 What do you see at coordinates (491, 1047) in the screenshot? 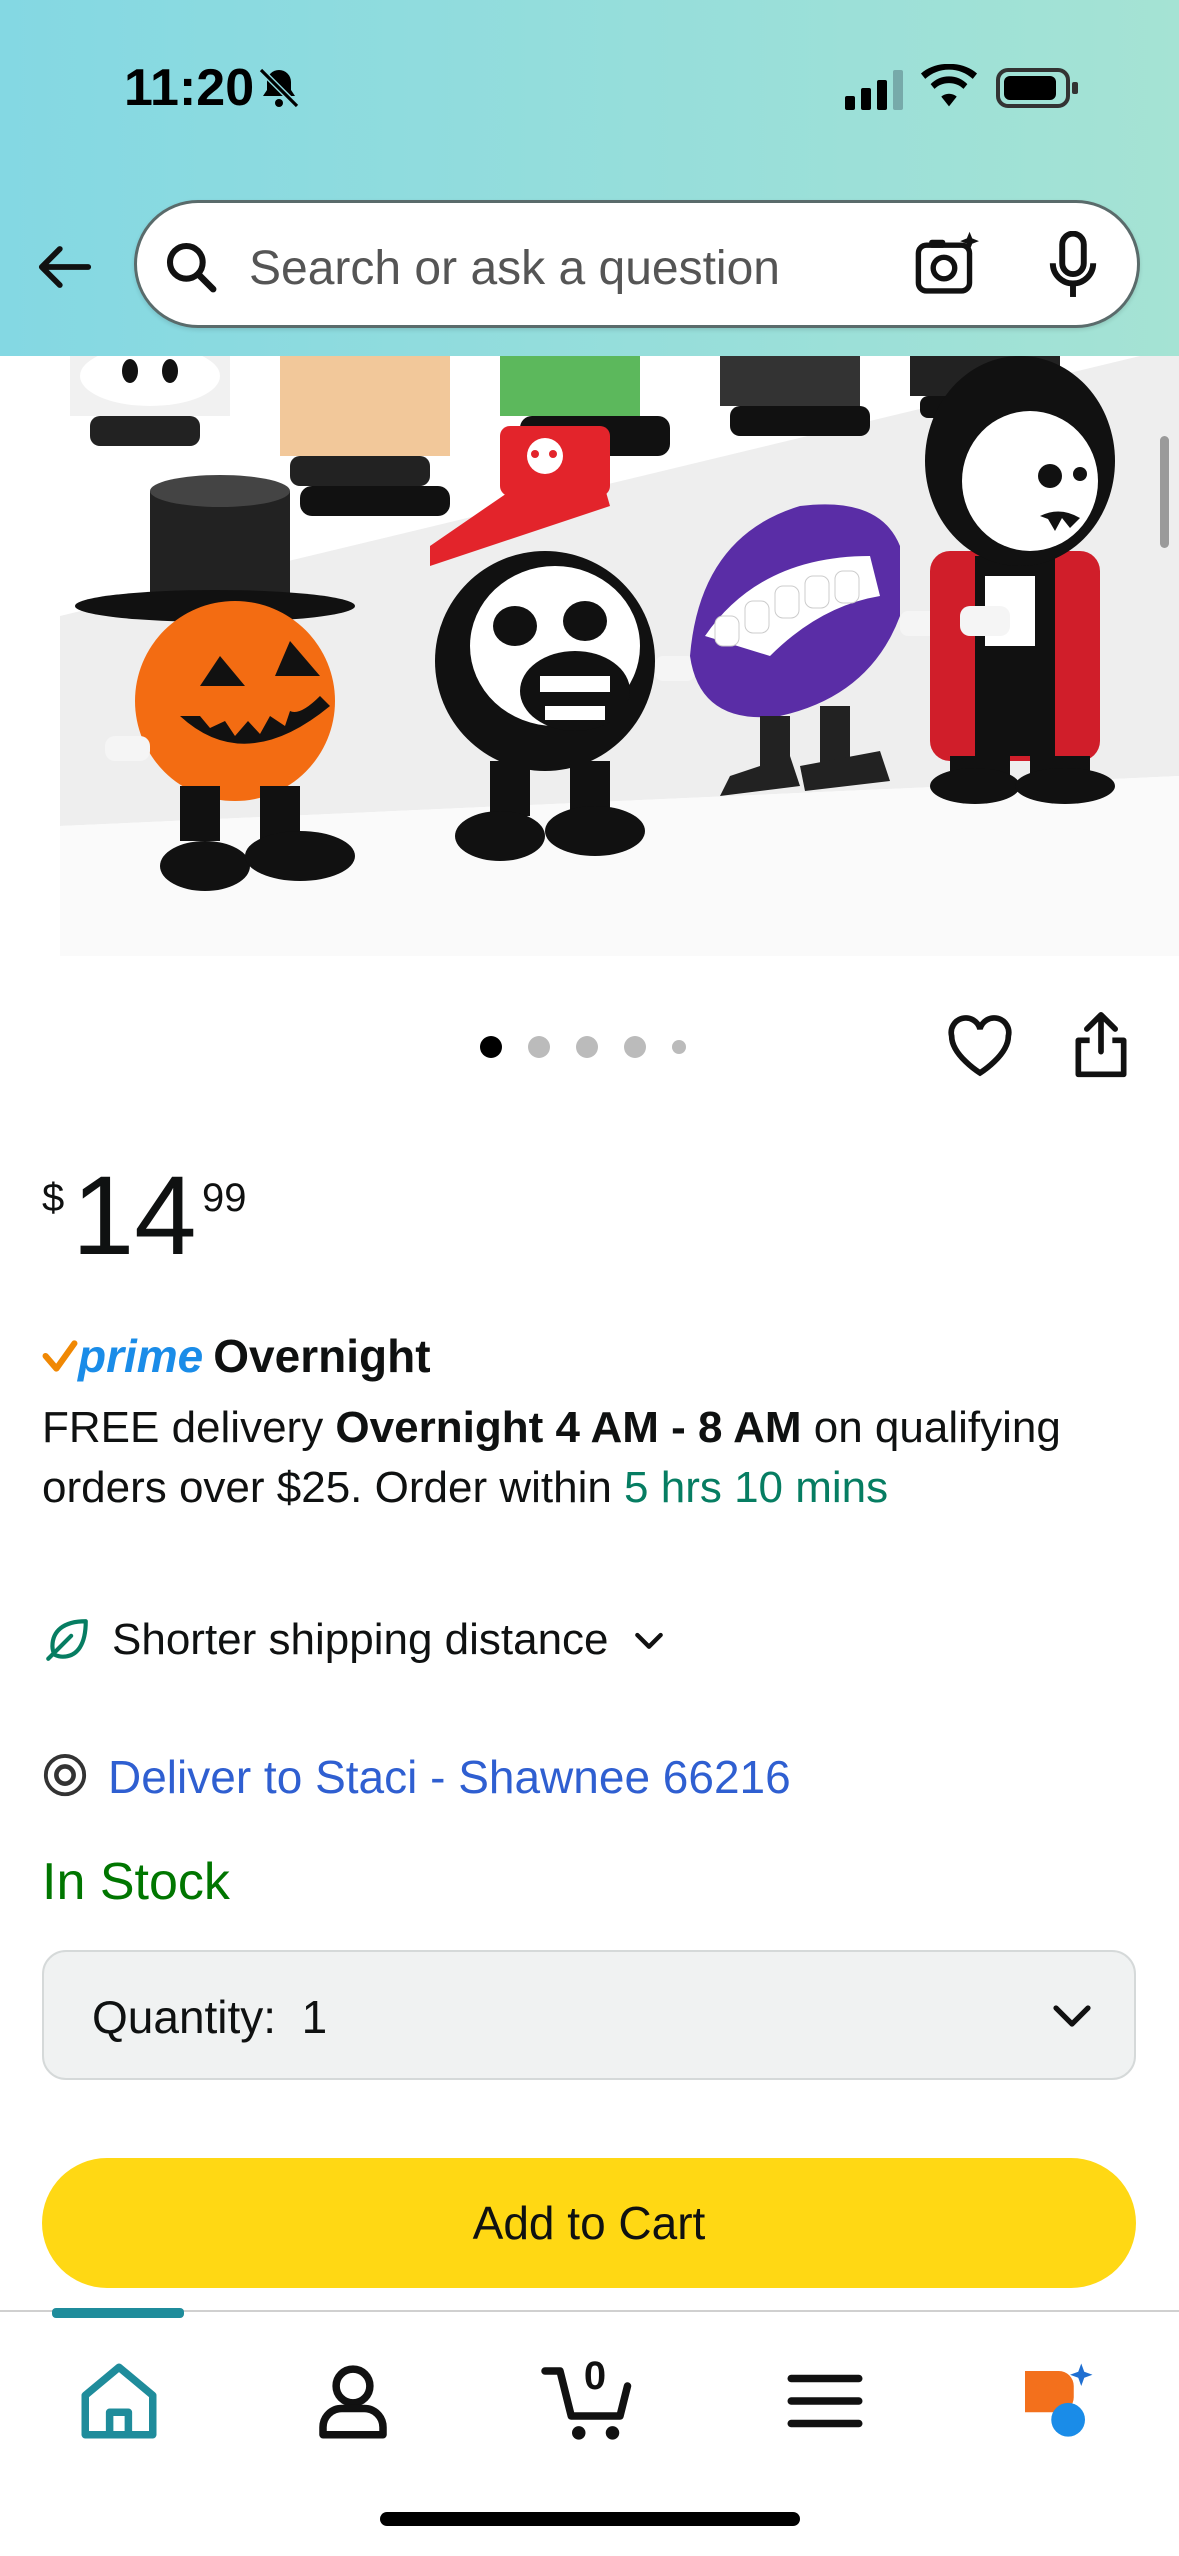
I see `carousel-dot-active` at bounding box center [491, 1047].